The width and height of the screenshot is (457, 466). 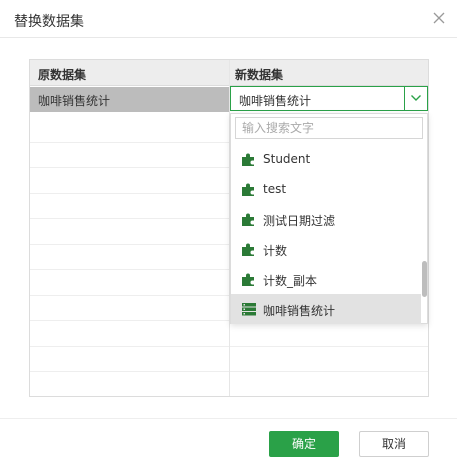 I want to click on dropdown-item-label: 测试日期过滤, so click(x=299, y=221).